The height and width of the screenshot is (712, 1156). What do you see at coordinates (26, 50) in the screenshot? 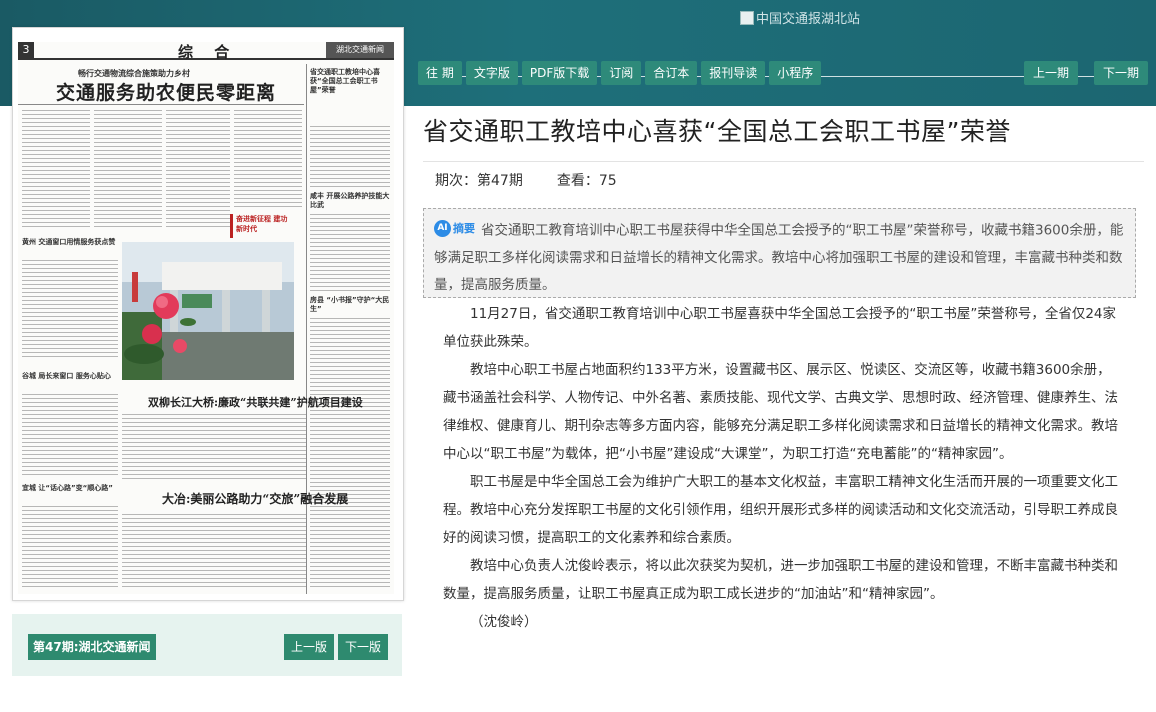
I see `newspaper-page-number: 3` at bounding box center [26, 50].